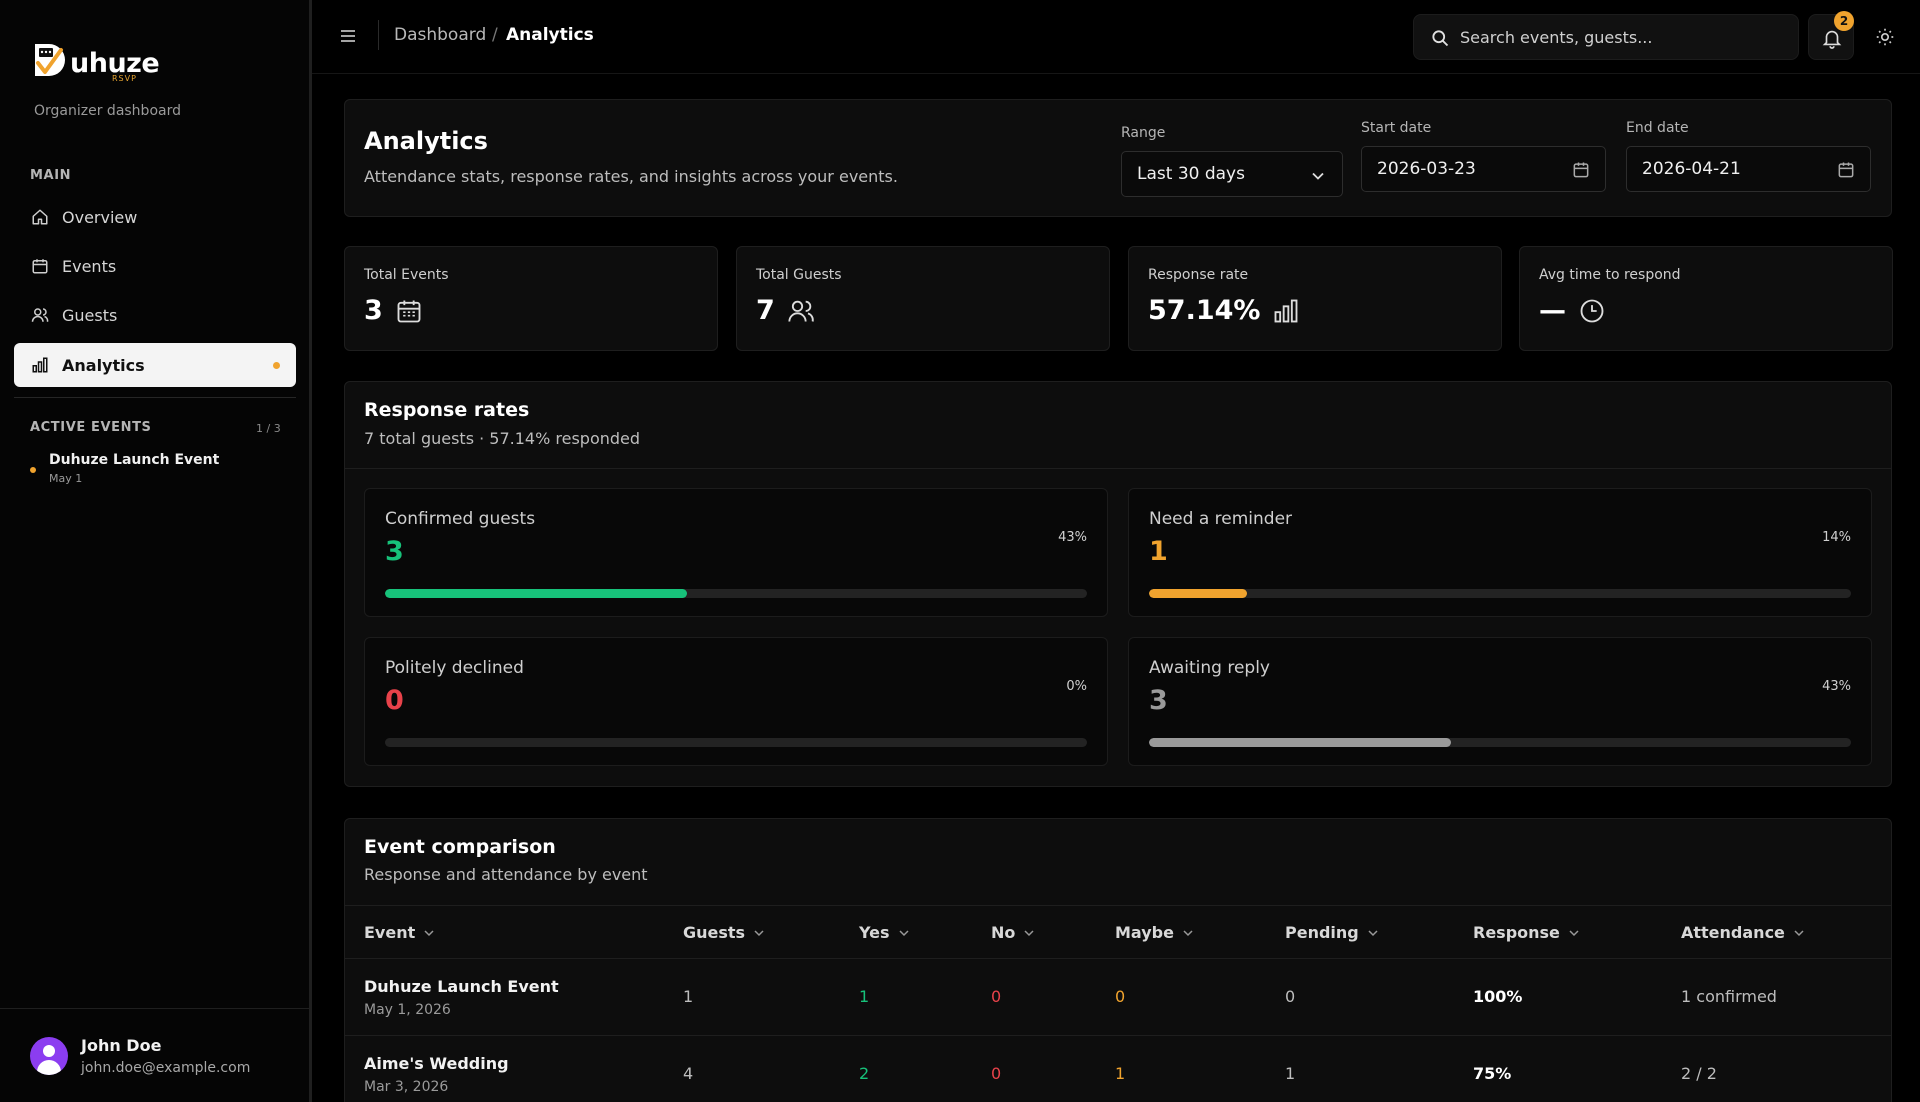 The image size is (1920, 1102). What do you see at coordinates (864, 1073) in the screenshot?
I see `cell-yes: 2` at bounding box center [864, 1073].